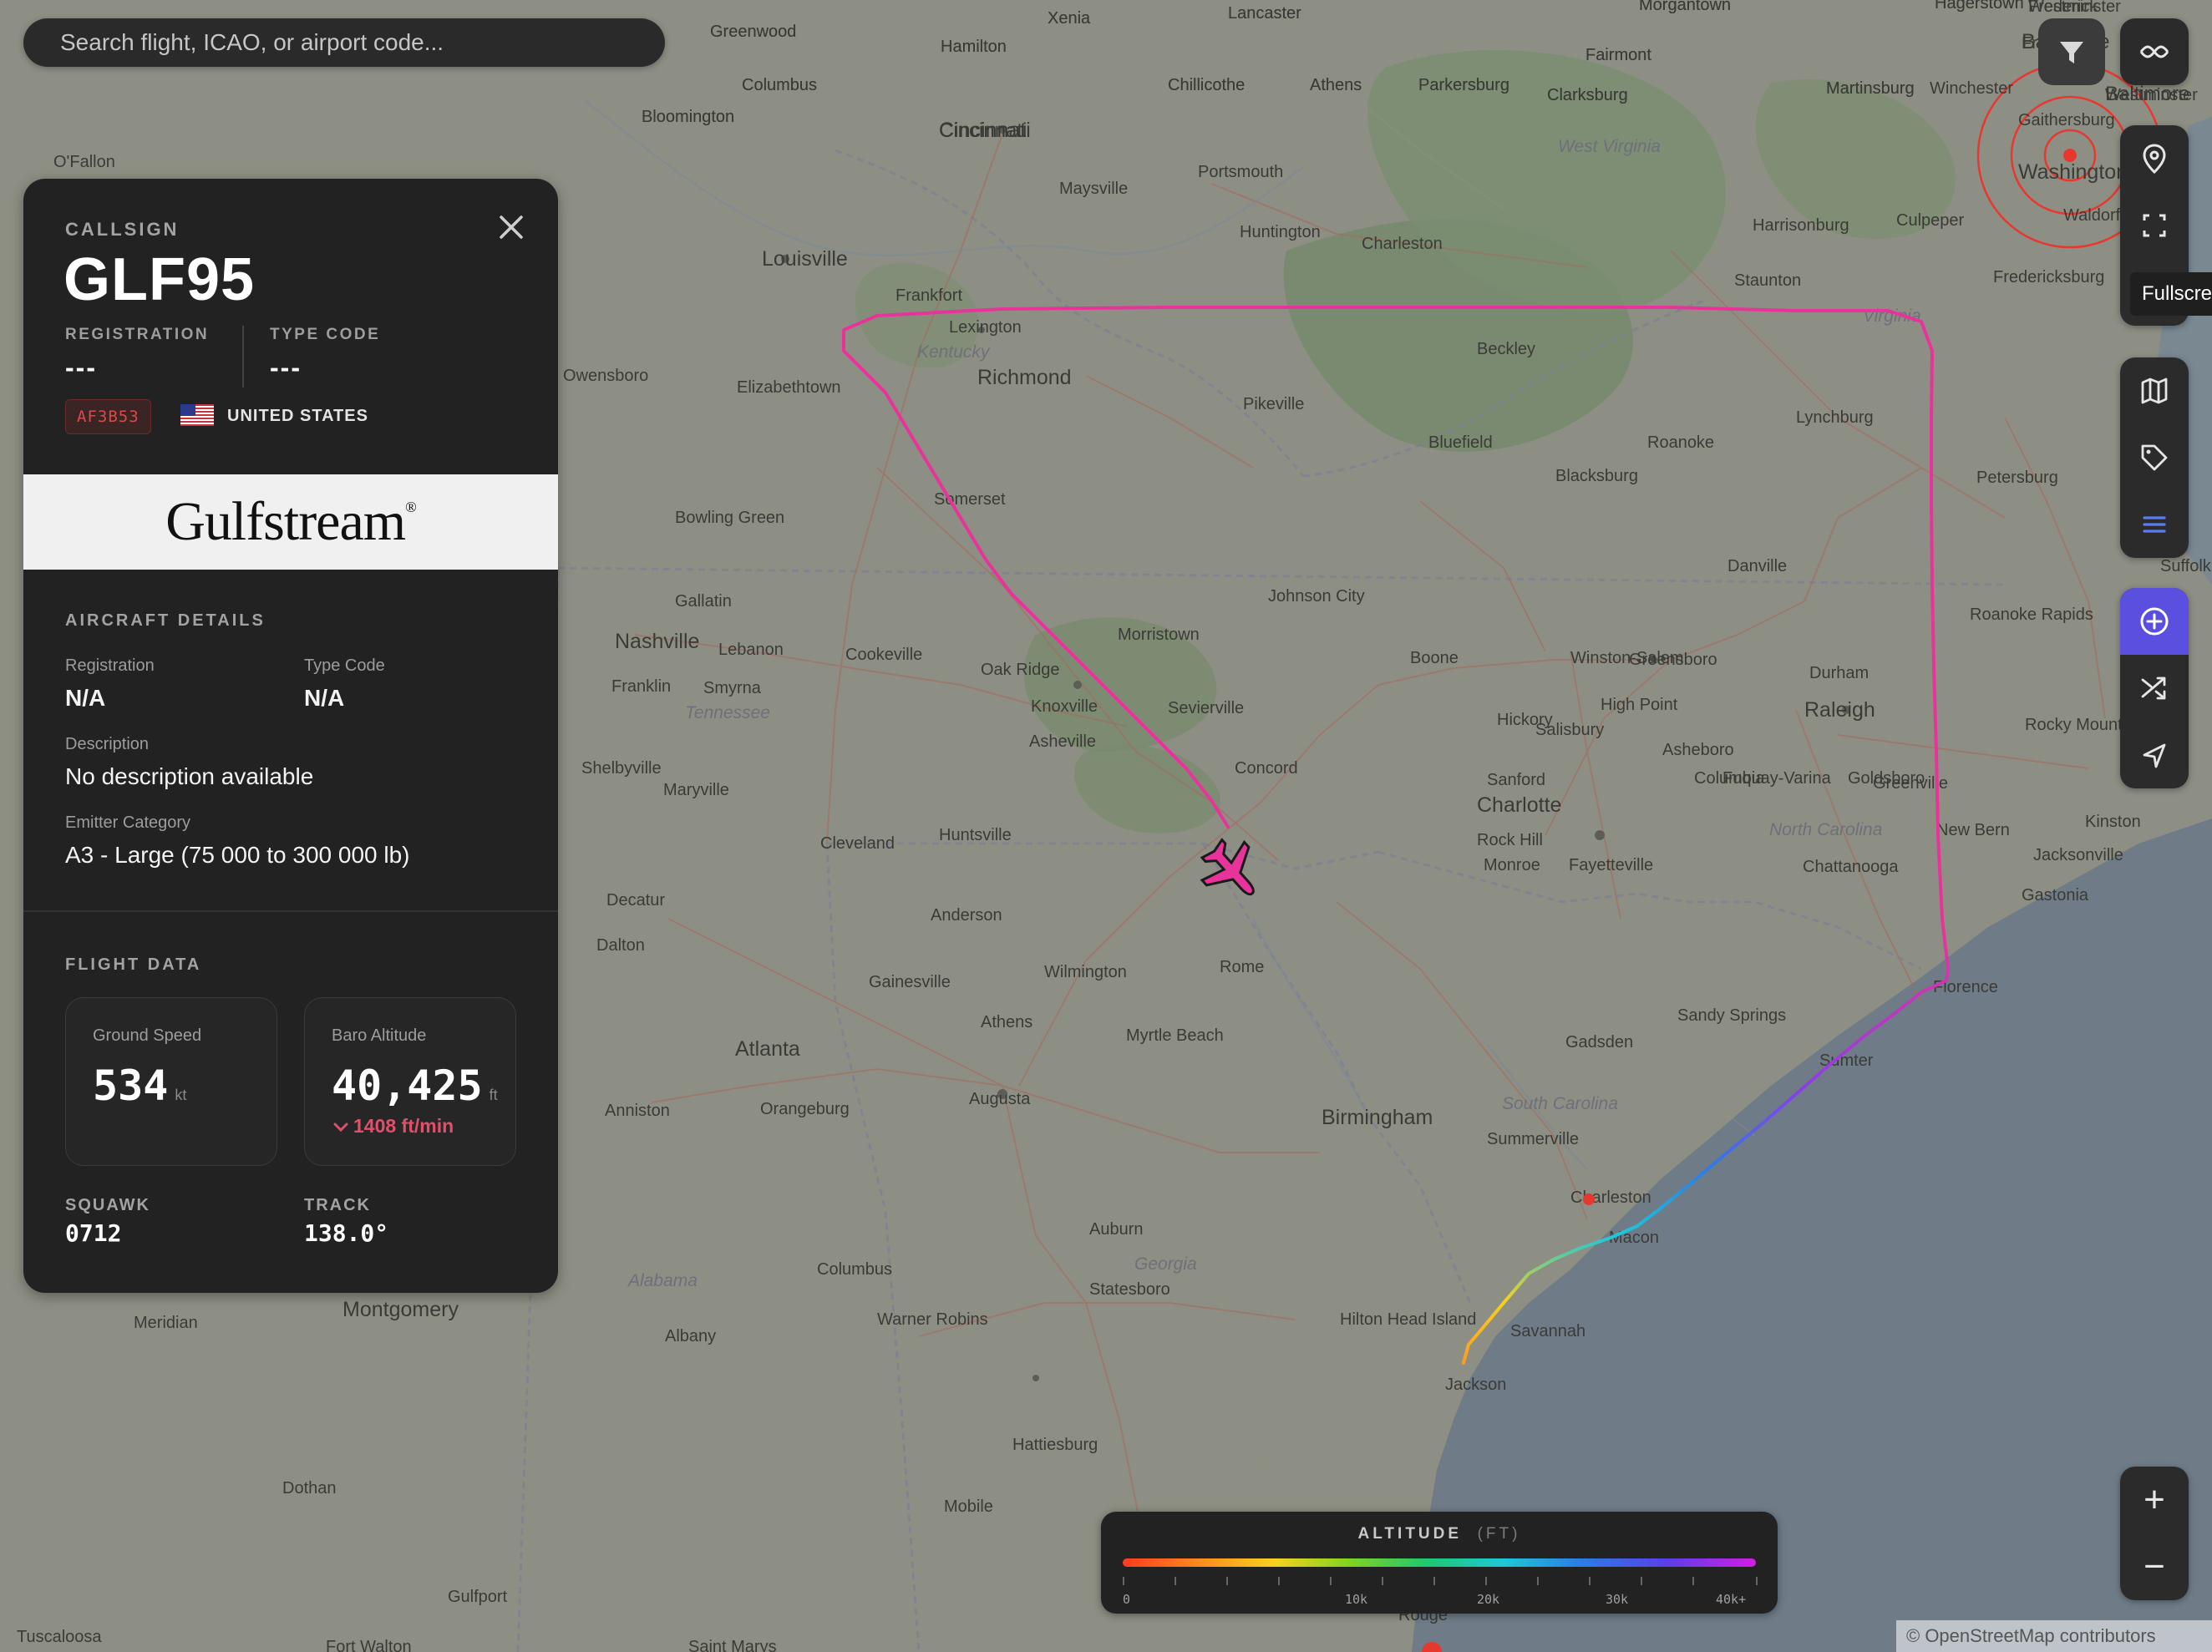 The height and width of the screenshot is (1652, 2212). I want to click on list-button, so click(2154, 524).